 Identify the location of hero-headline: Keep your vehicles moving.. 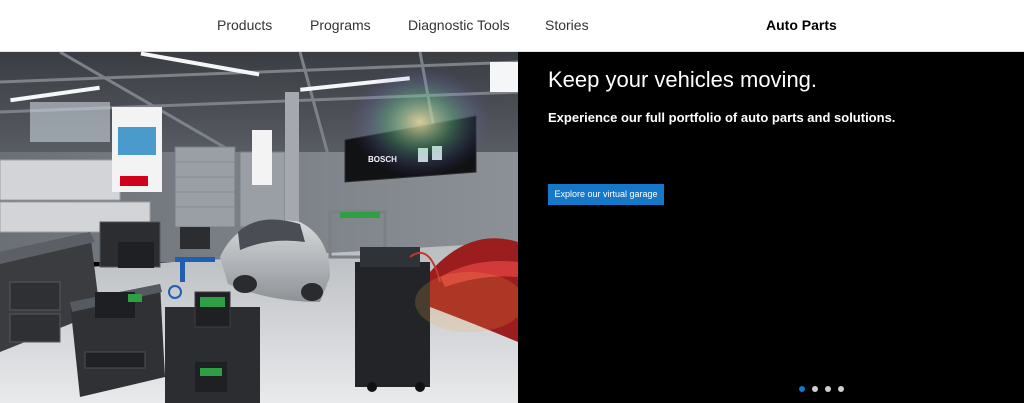
(683, 79).